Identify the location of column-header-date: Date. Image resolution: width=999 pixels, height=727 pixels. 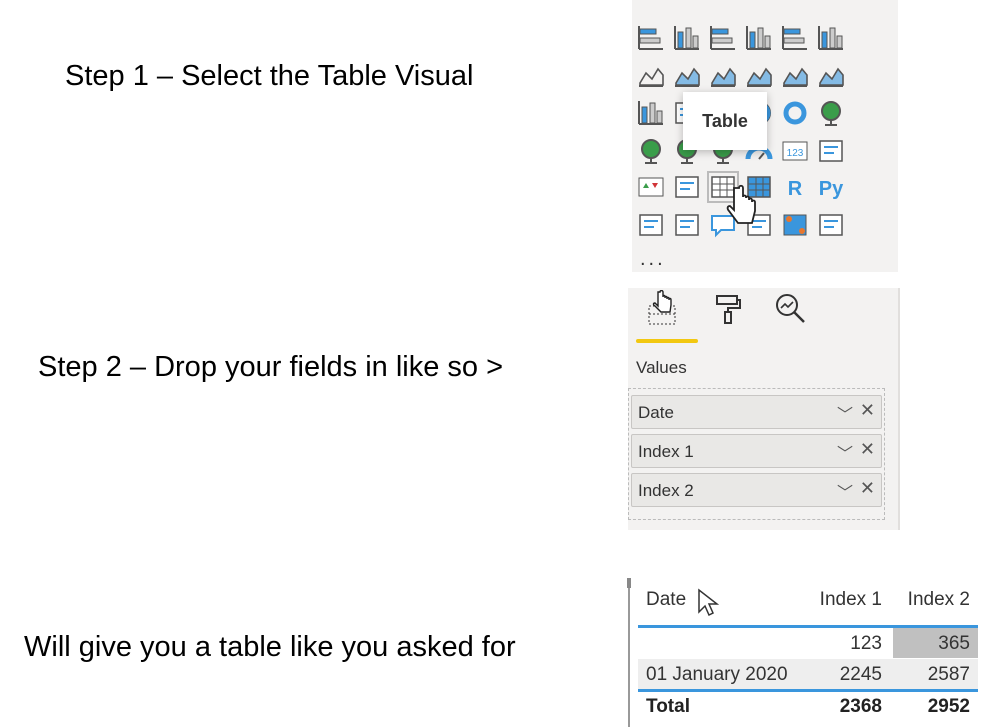
(666, 600).